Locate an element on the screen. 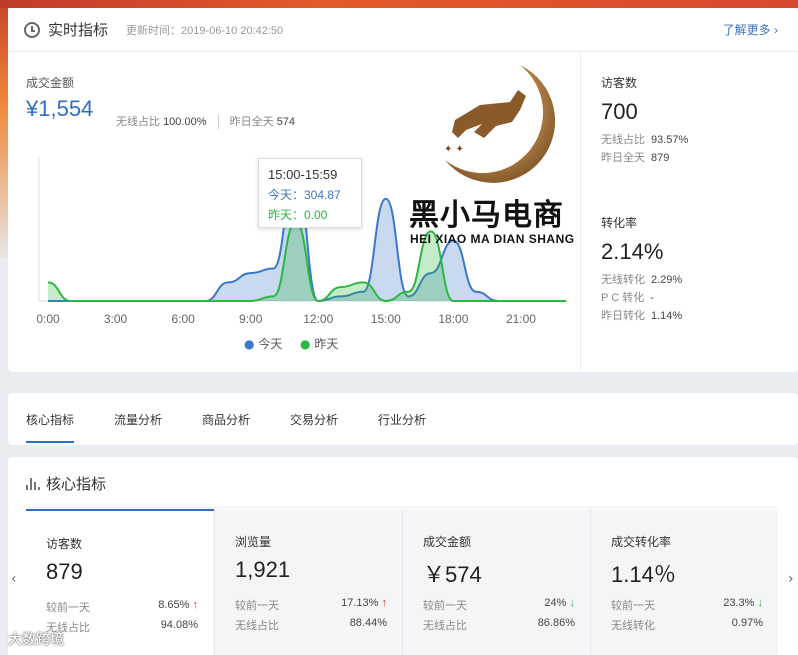 The image size is (798, 655). kpi-visitors-rows: 无线占比 93.57% 昨日全天 879 is located at coordinates (644, 149).